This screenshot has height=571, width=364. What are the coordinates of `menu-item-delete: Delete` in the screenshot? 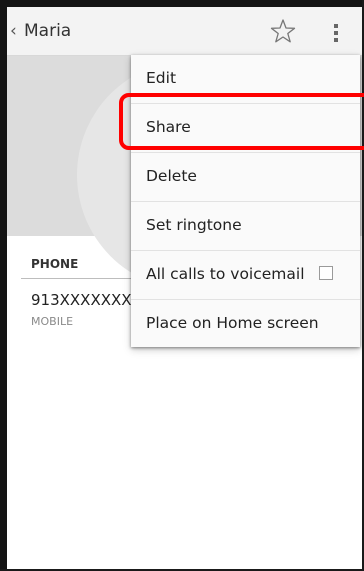 It's located at (245, 177).